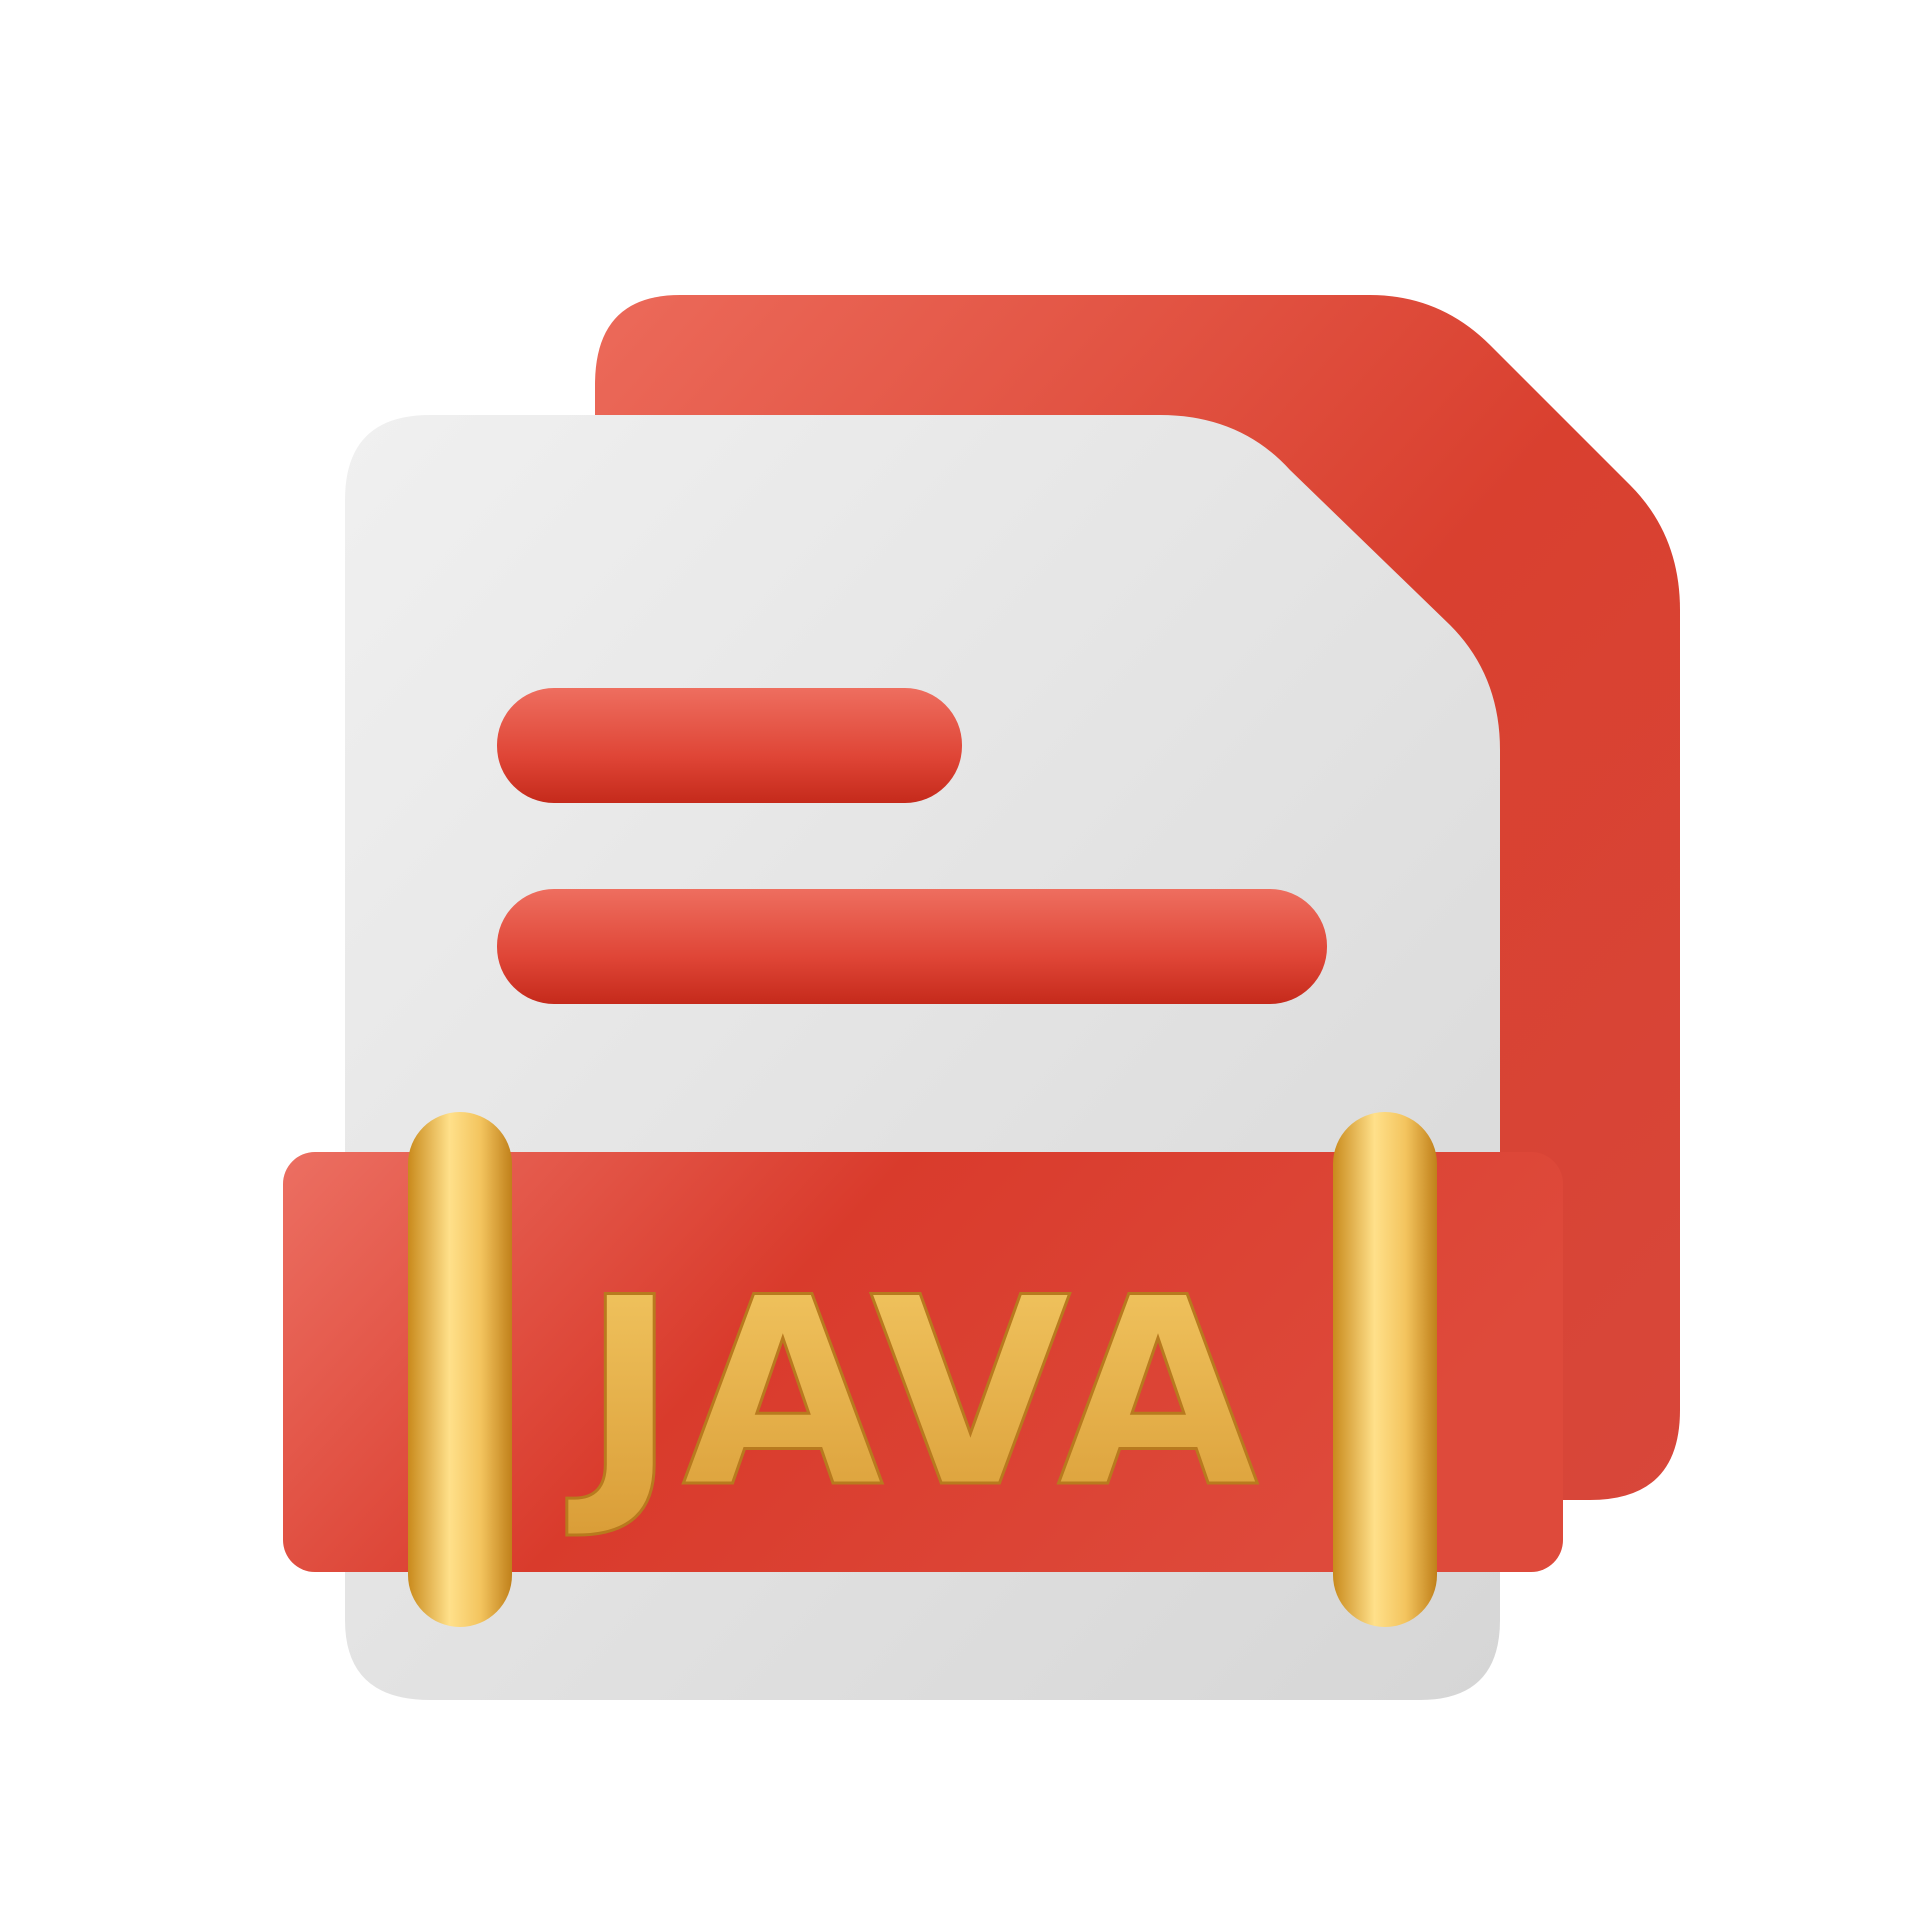 The image size is (1920, 1920). What do you see at coordinates (913, 1394) in the screenshot?
I see `file-extension-label: JAVA` at bounding box center [913, 1394].